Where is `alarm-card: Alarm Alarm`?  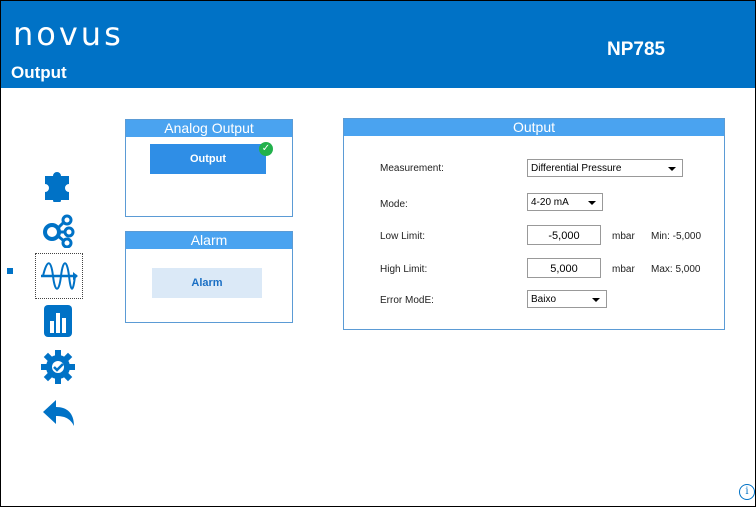 alarm-card: Alarm Alarm is located at coordinates (209, 277).